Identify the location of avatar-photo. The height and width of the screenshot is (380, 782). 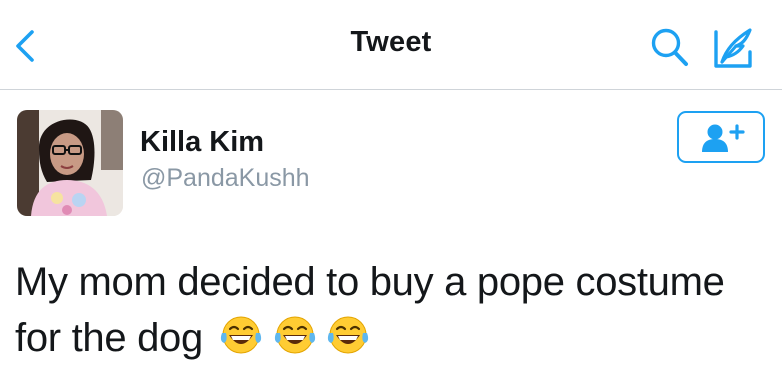
(70, 163).